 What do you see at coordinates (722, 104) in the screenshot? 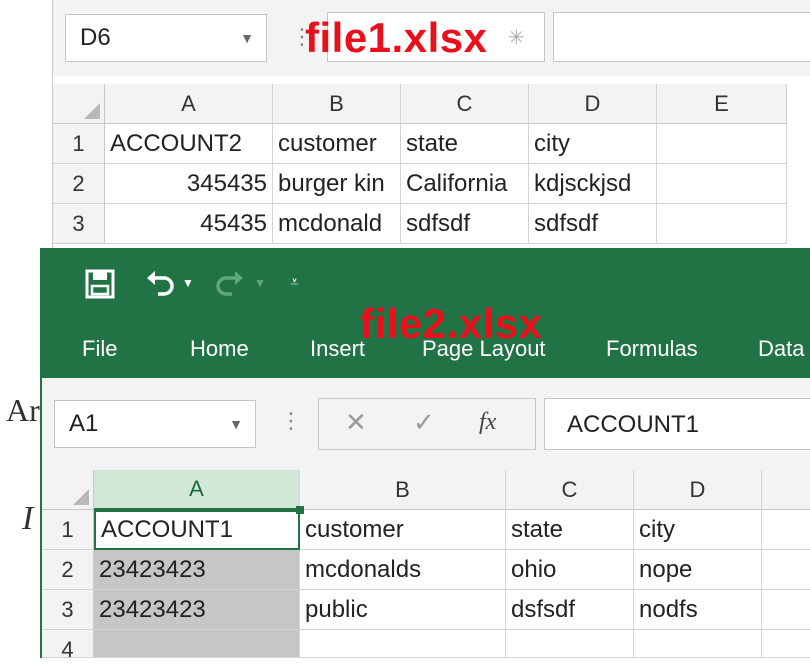
I see `column-header-e: E` at bounding box center [722, 104].